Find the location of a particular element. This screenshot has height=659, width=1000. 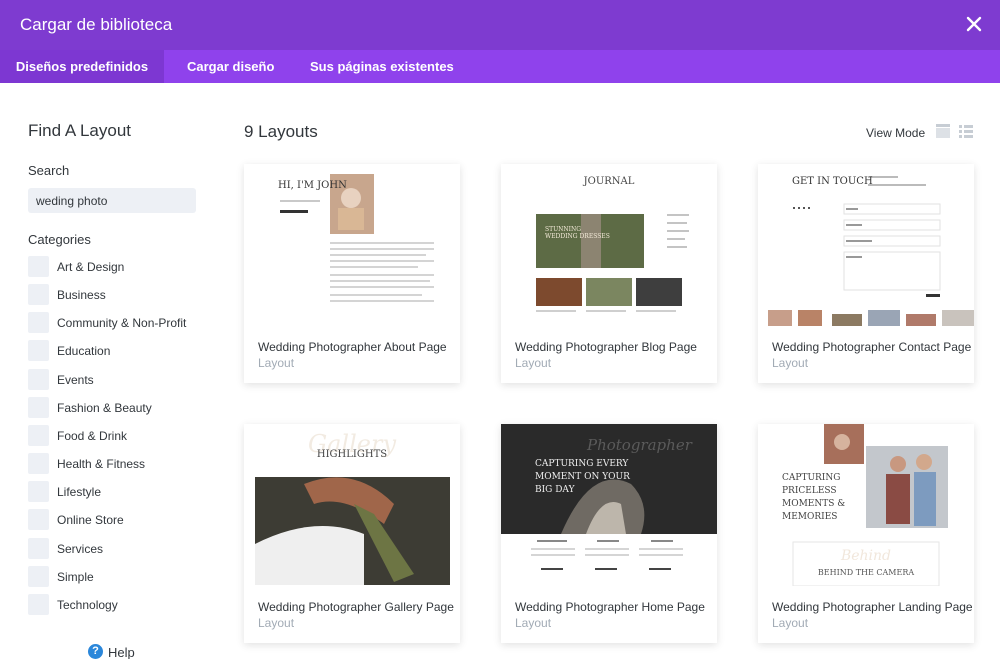

help-icon: ? is located at coordinates (95, 651).